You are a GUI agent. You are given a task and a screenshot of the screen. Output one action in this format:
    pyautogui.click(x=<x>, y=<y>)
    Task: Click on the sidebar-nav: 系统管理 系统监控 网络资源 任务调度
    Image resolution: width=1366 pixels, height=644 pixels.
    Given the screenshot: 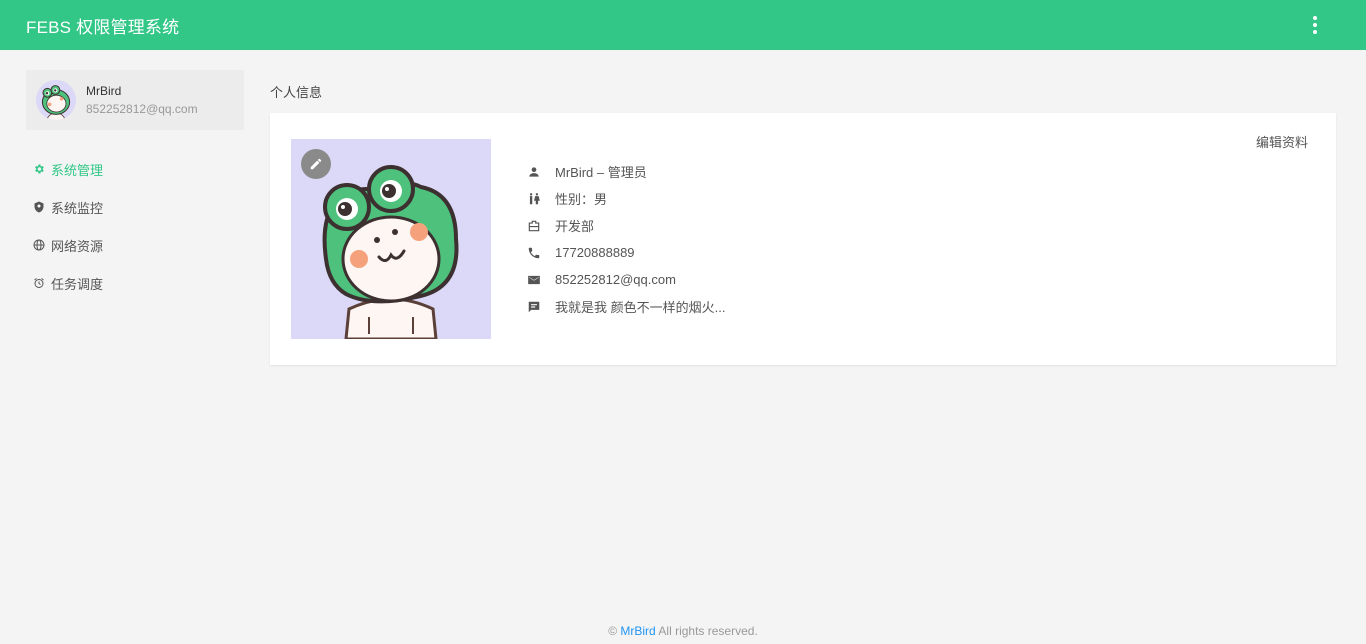 What is the action you would take?
    pyautogui.click(x=135, y=226)
    